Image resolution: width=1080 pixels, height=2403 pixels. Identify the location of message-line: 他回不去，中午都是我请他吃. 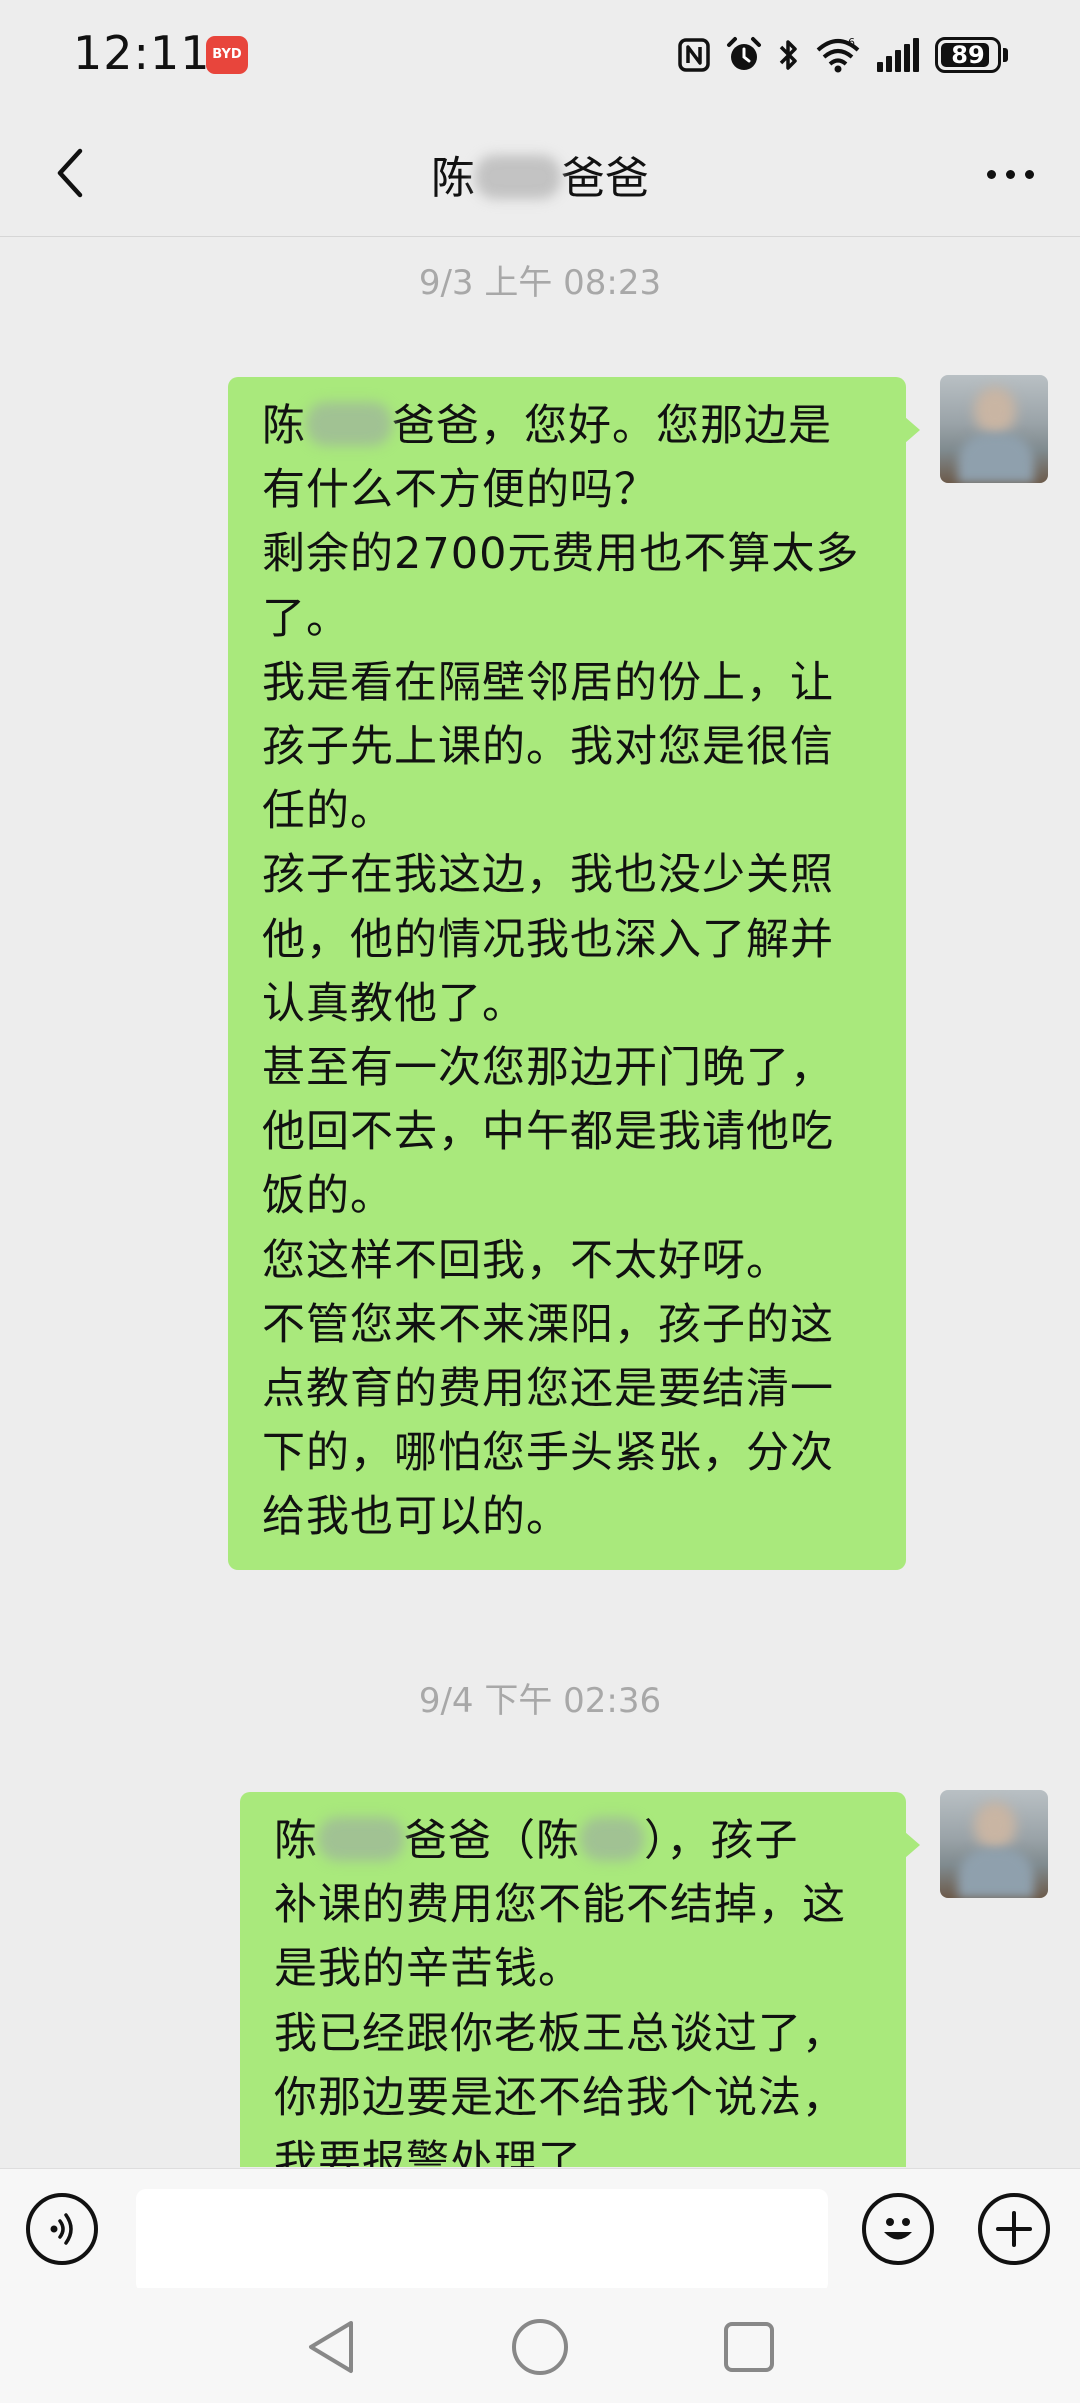
(548, 1132).